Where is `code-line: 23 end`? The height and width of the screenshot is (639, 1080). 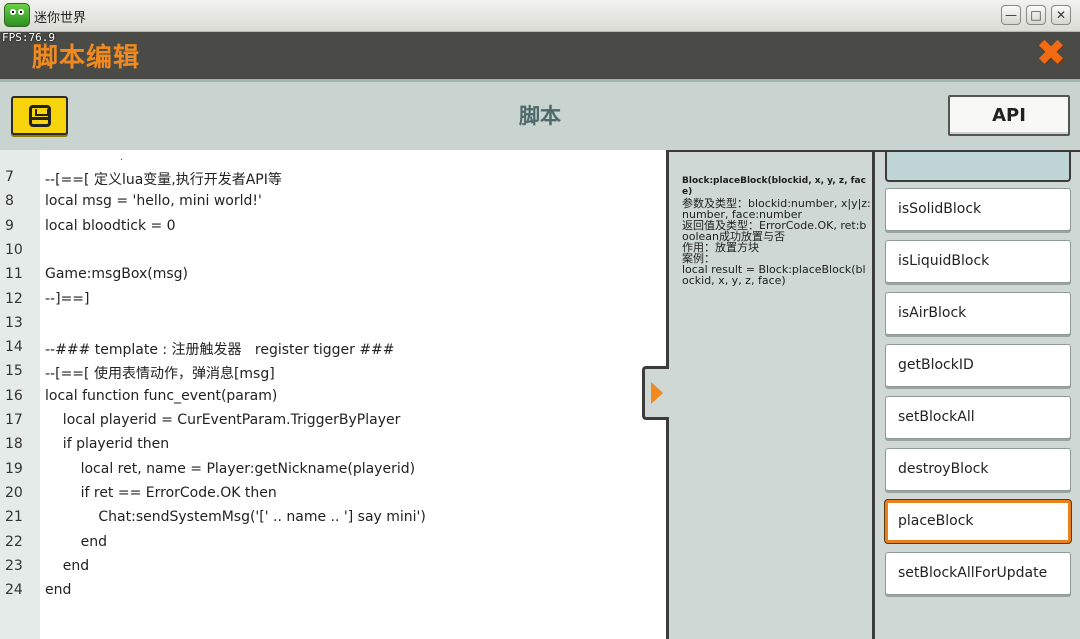
code-line: 23 end is located at coordinates (333, 567).